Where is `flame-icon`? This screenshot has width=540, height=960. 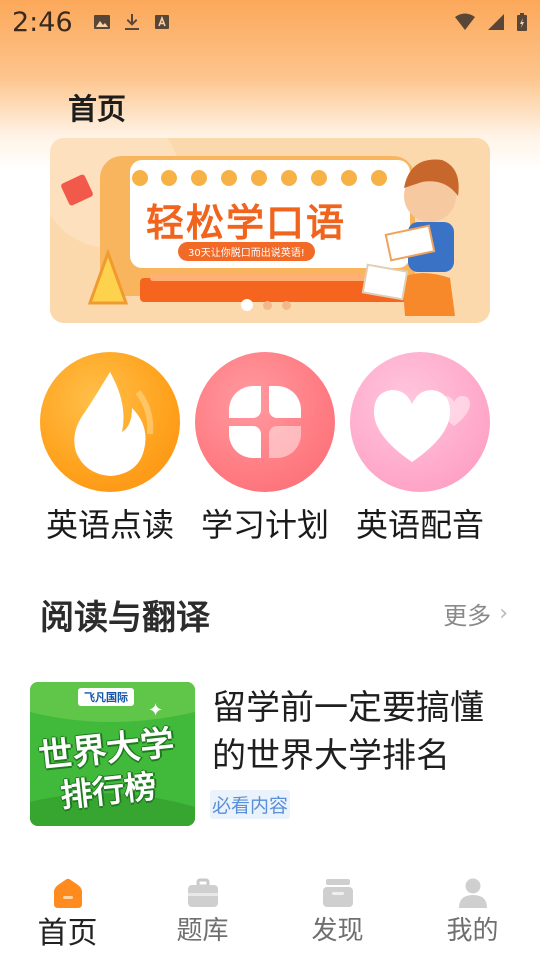 flame-icon is located at coordinates (114, 424).